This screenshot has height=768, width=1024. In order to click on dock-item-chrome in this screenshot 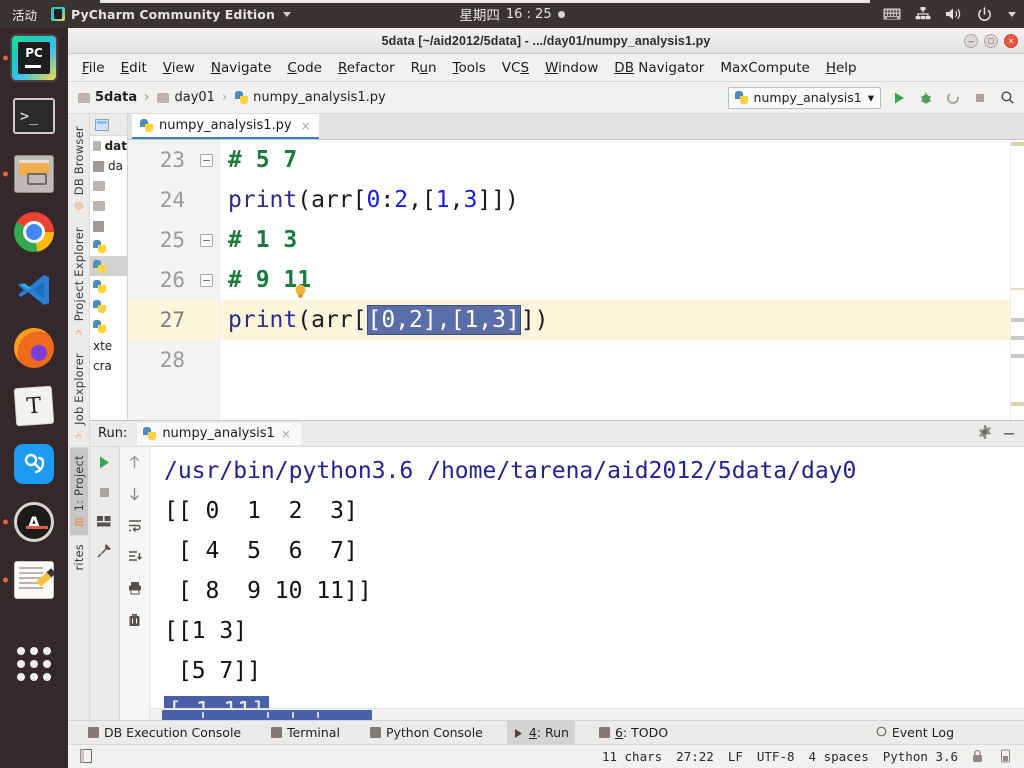, I will do `click(34, 232)`.